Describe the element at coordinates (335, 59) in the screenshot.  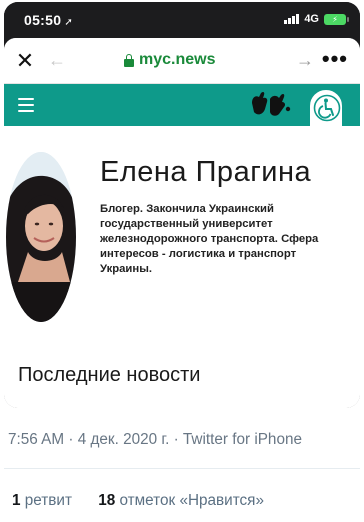
I see `more-options-icon: •••` at that location.